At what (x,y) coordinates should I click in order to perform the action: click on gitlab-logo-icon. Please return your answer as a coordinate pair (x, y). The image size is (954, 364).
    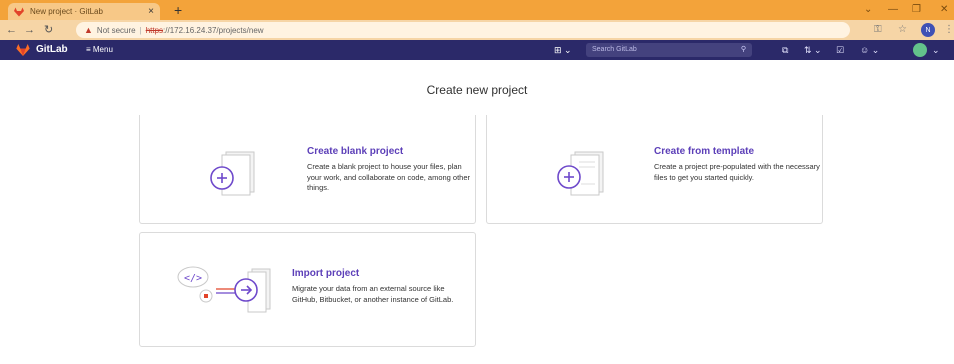
    Looking at the image, I should click on (23, 50).